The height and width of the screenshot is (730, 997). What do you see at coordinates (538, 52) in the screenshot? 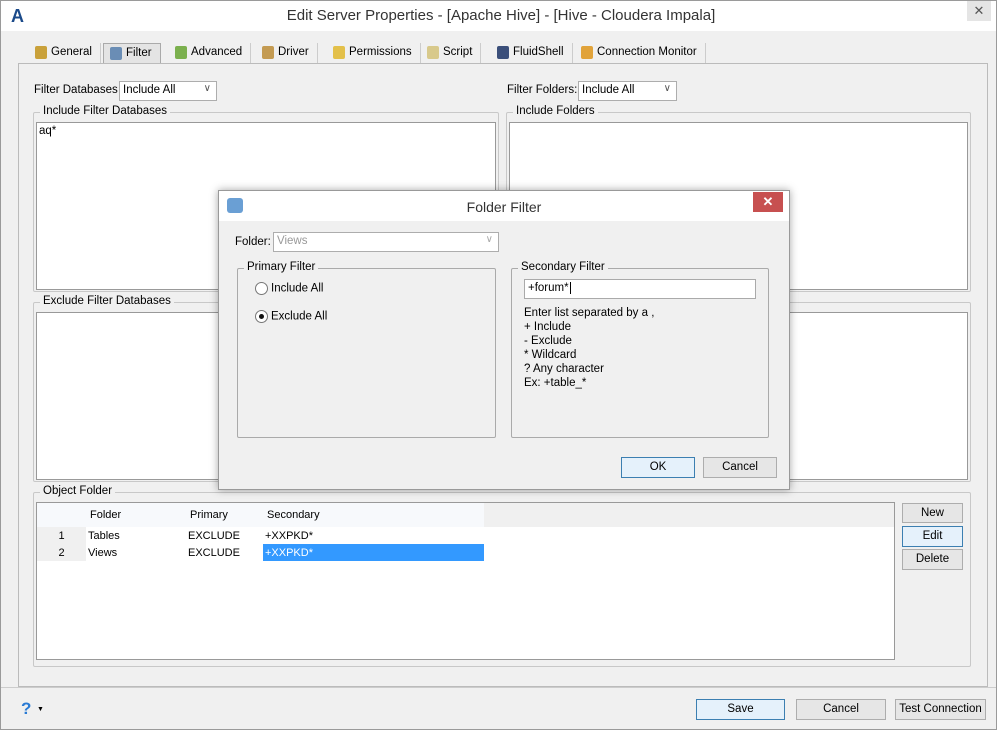
I see `tab-label: FluidShell` at bounding box center [538, 52].